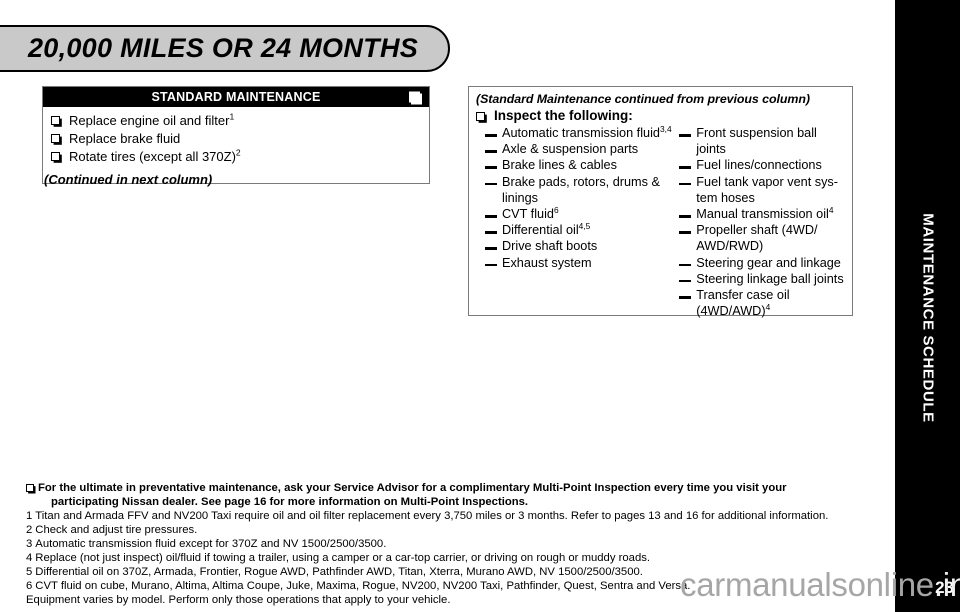 The image size is (960, 612). I want to click on list-item: Drive shaft boots, so click(579, 246).